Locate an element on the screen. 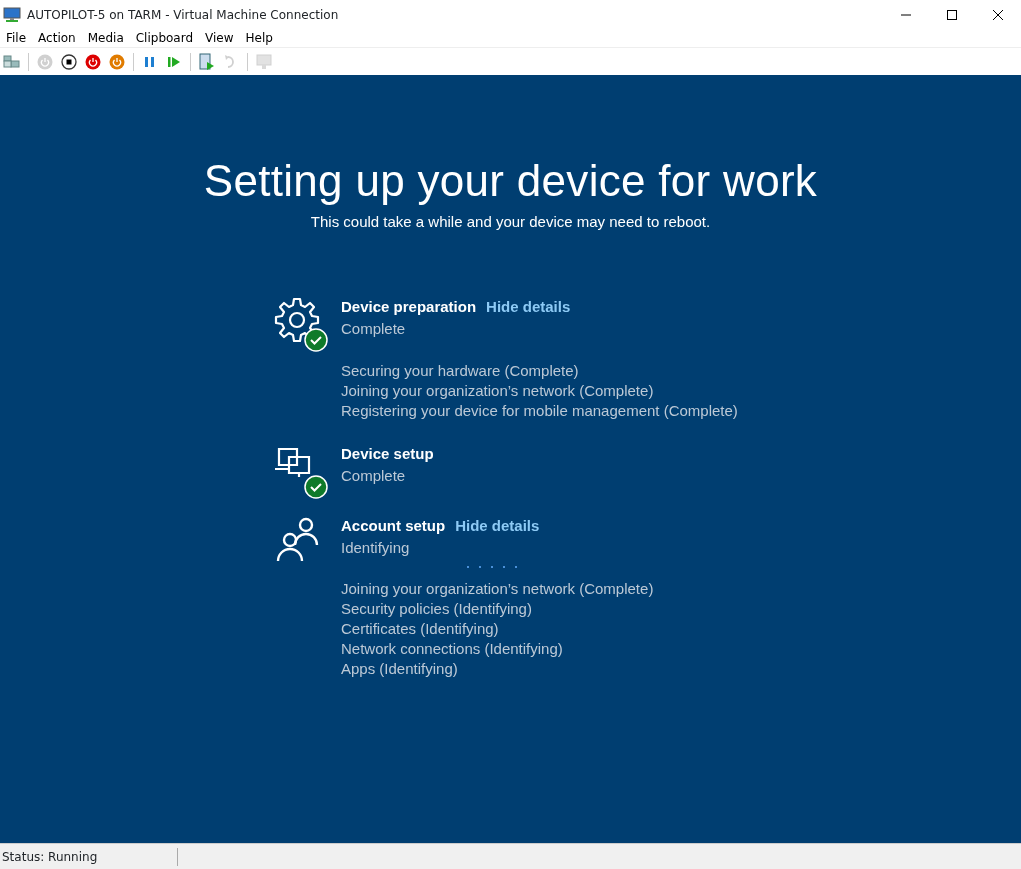 This screenshot has width=1021, height=869. detail-item: Registering your device for mobile management (Complete) is located at coordinates (539, 410).